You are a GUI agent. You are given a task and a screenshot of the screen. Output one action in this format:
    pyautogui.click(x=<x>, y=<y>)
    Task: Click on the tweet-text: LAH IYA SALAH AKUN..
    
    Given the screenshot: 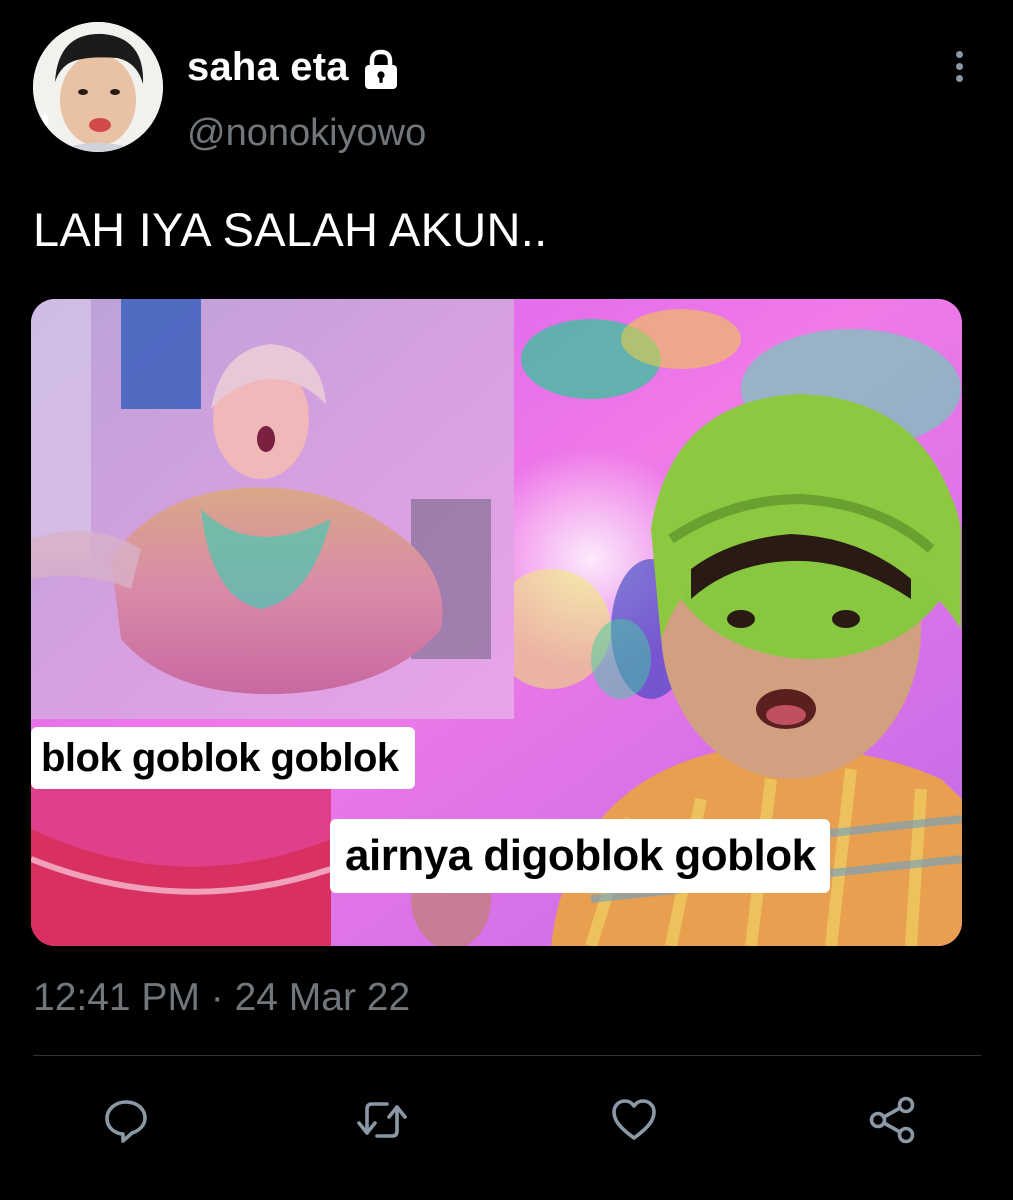 What is the action you would take?
    pyautogui.click(x=290, y=229)
    